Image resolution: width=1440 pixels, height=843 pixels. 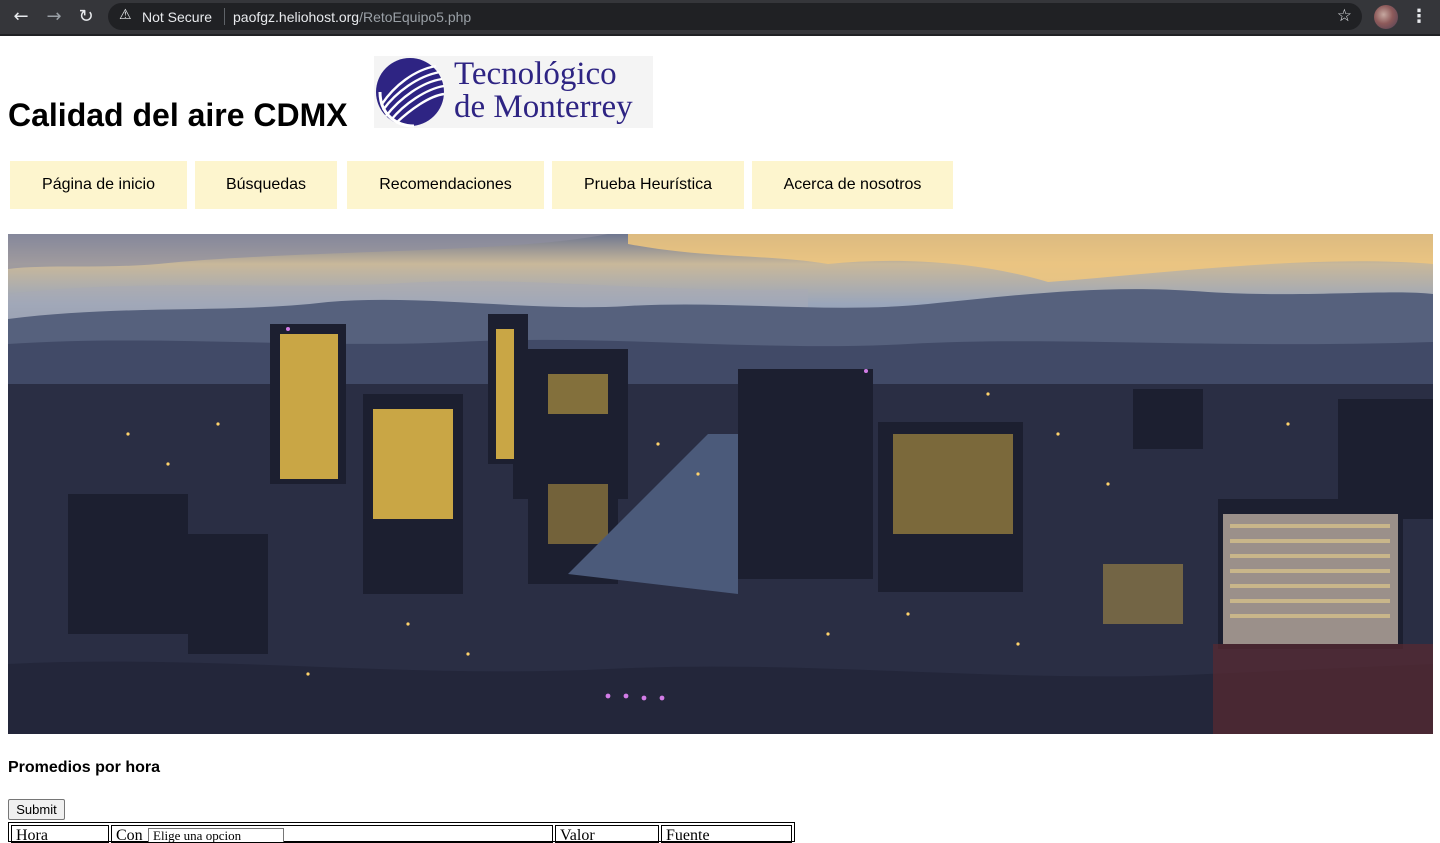 I want to click on nav-item-acerca: Acerca de nosotros, so click(x=852, y=185).